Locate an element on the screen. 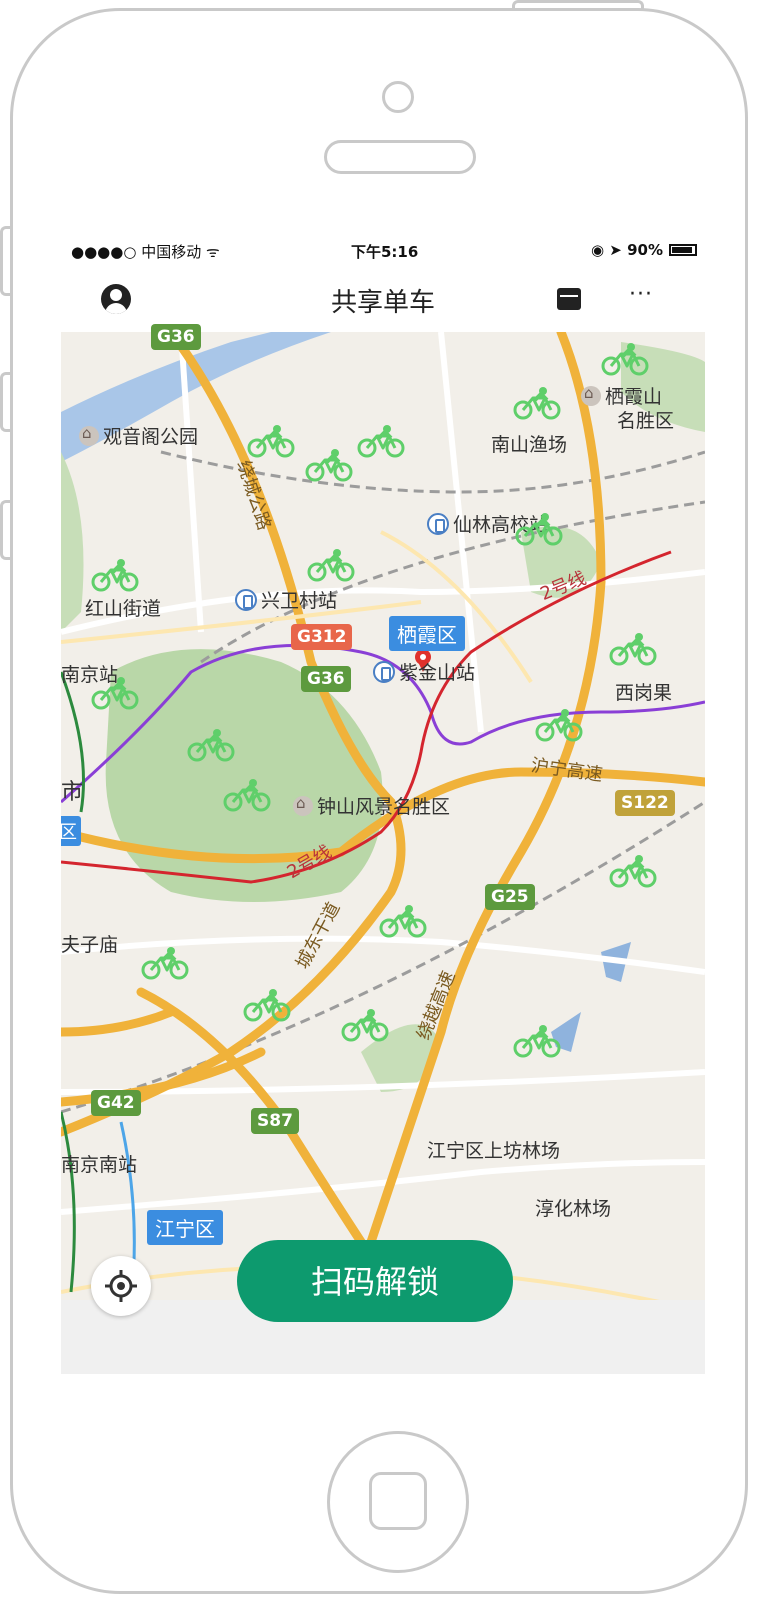  poi-zhongshan: 钟山风景名胜区 is located at coordinates (371, 805).